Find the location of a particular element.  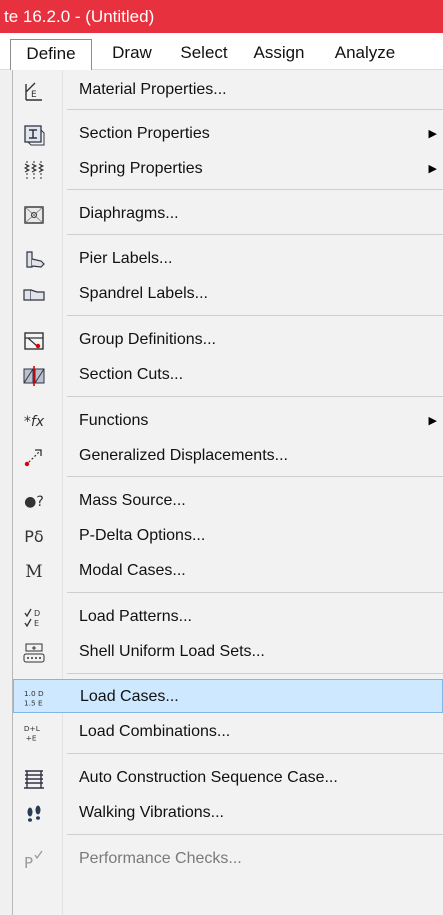

modal-cases-icon: M is located at coordinates (34, 571).